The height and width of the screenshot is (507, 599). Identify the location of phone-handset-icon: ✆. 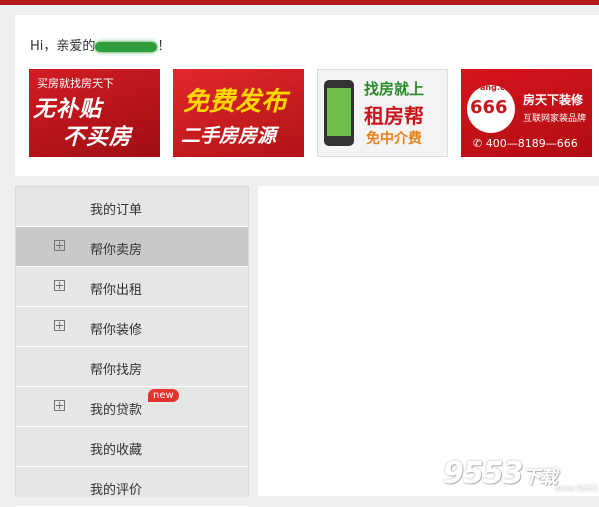
(478, 143).